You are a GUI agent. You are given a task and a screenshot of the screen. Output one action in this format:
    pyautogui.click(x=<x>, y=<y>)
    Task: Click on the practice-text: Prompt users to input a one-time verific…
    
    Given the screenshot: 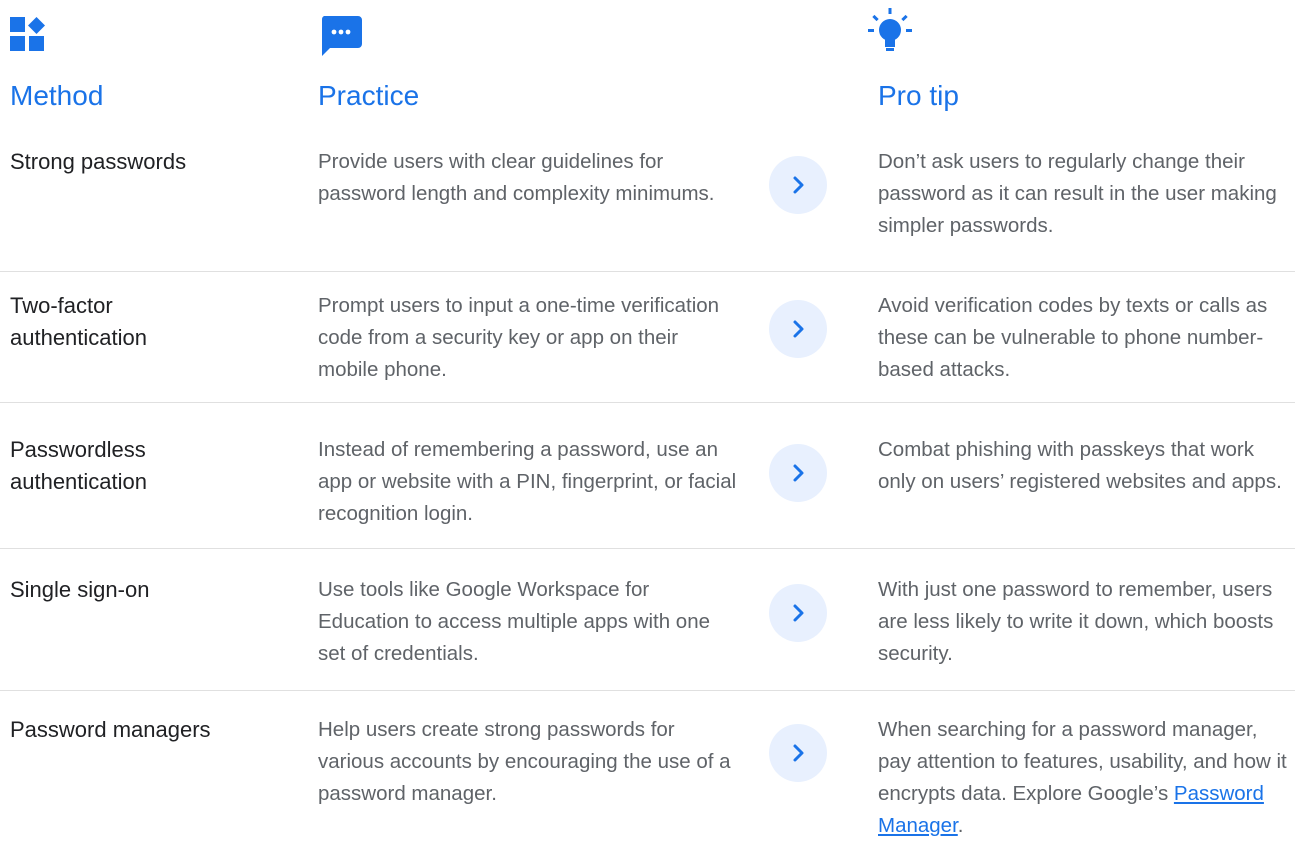 What is the action you would take?
    pyautogui.click(x=519, y=337)
    